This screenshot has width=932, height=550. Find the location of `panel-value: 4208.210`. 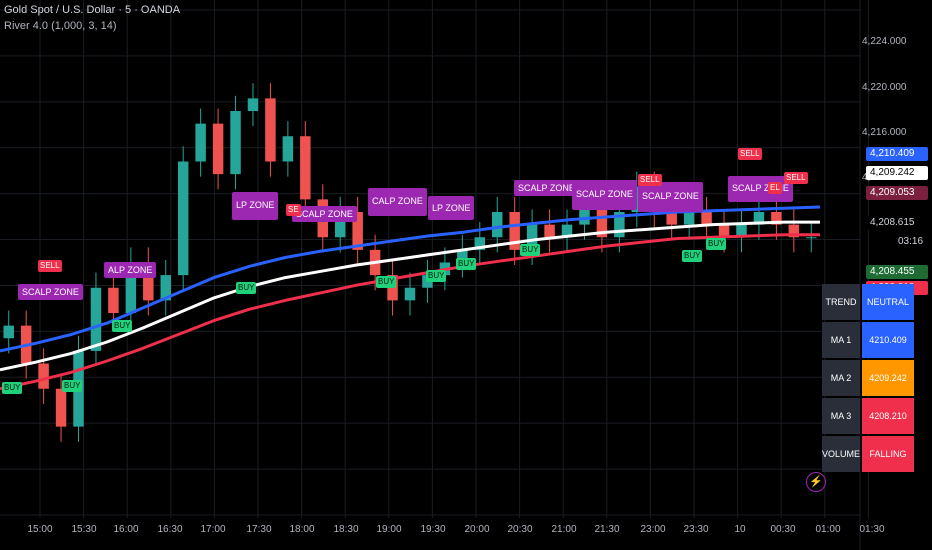

panel-value: 4208.210 is located at coordinates (888, 416).